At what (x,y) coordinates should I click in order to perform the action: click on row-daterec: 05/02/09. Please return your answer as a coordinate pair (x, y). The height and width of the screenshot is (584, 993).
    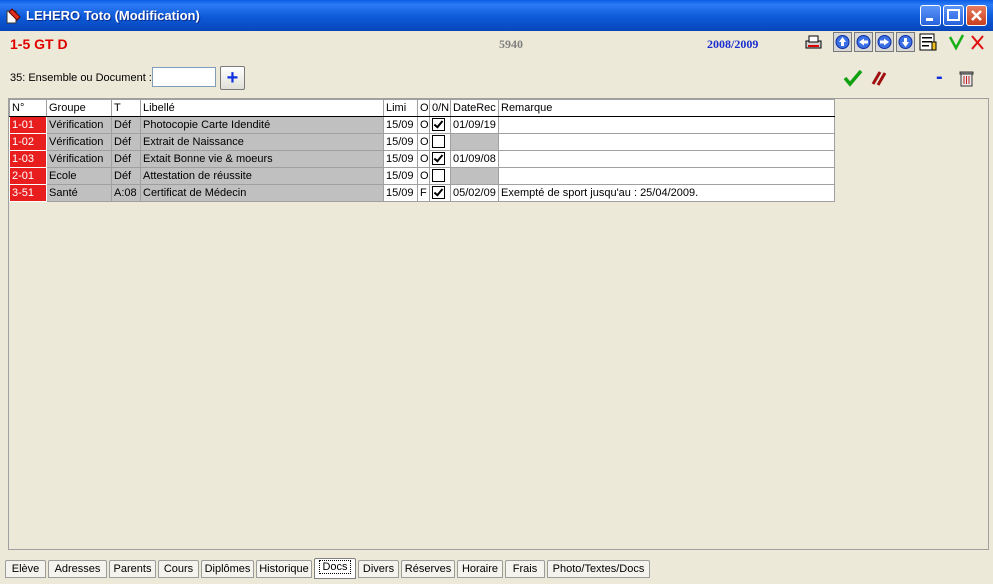
    Looking at the image, I should click on (474, 193).